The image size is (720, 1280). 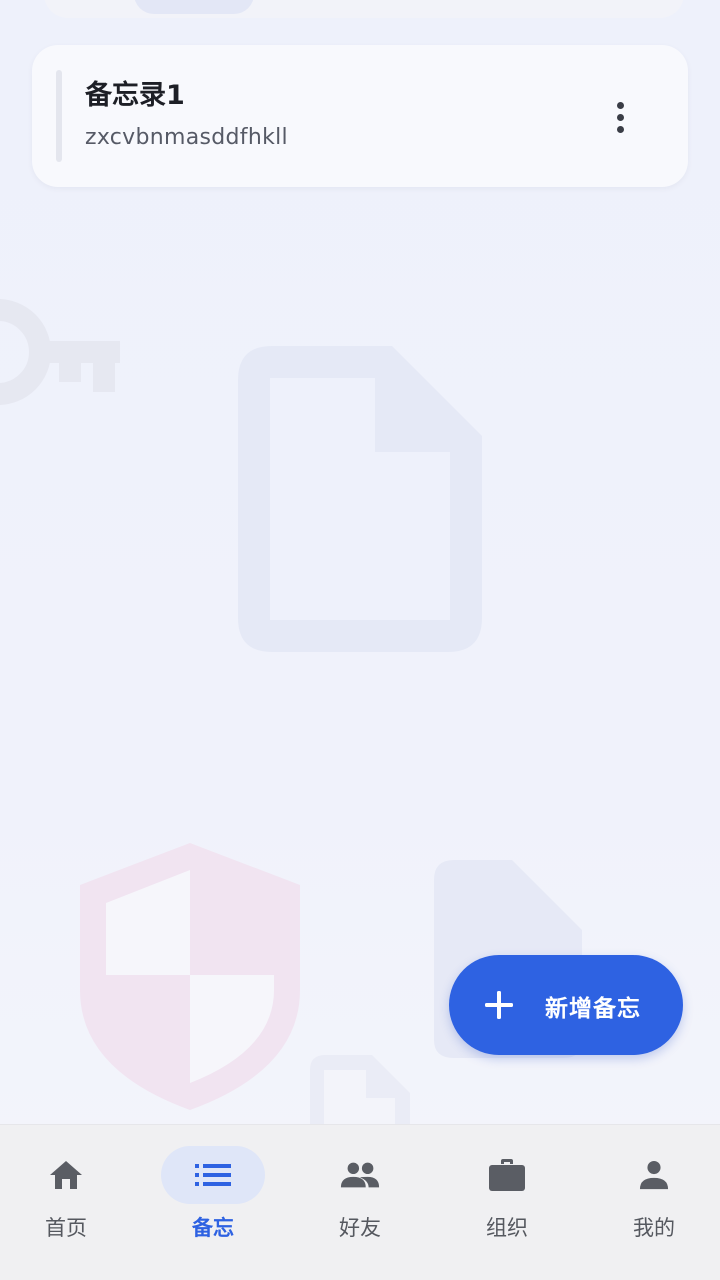 I want to click on briefcase-icon, so click(x=507, y=1175).